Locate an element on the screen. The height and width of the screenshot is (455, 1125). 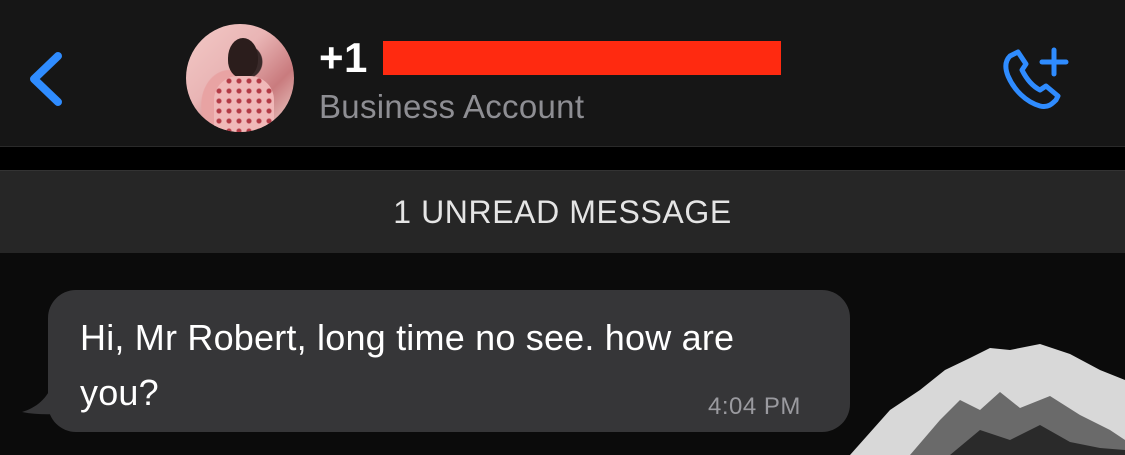
phone-plus-icon is located at coordinates (1036, 78).